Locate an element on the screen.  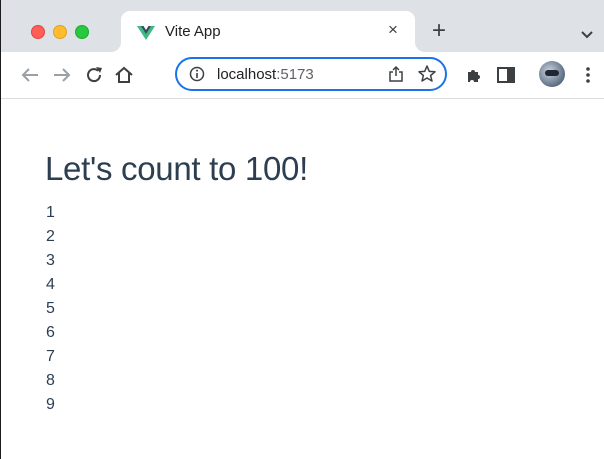
number-list: 1 2 3 4 5 6 7 8 9 is located at coordinates (50, 309).